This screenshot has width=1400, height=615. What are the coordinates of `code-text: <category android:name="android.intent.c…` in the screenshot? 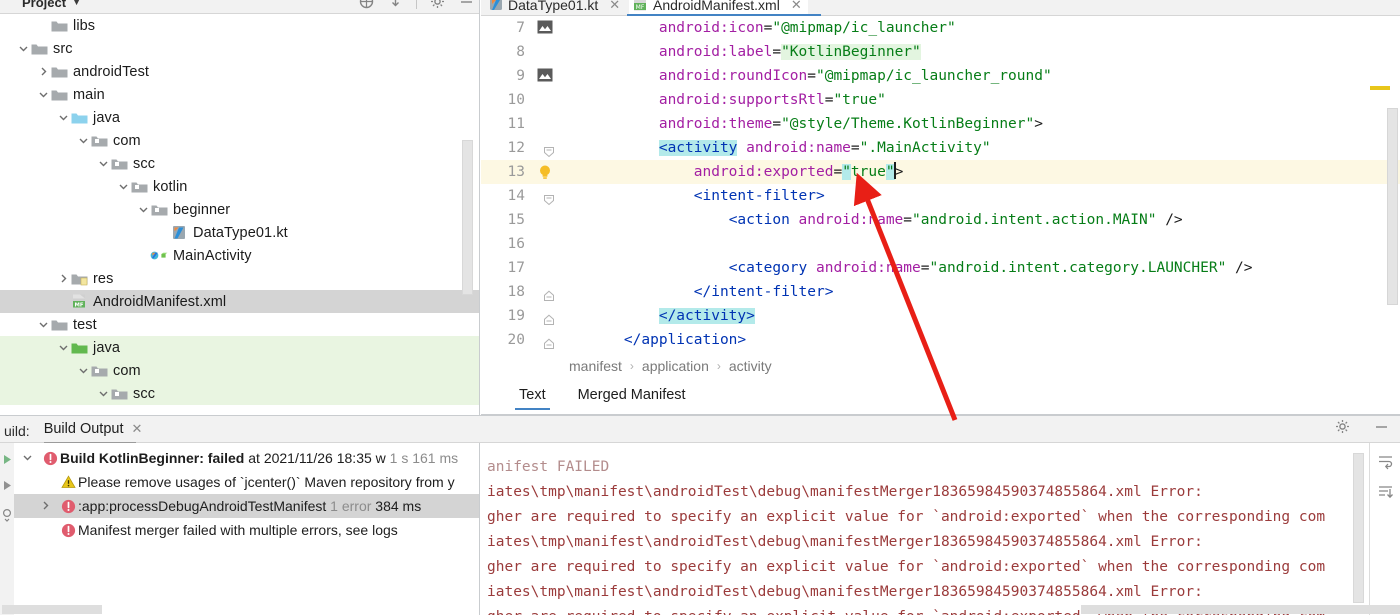 It's located at (921, 268).